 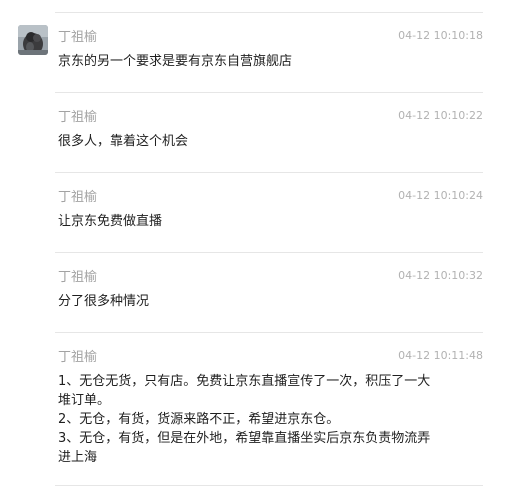 I want to click on message-timestamp: 04-12 10:10:22, so click(x=440, y=115).